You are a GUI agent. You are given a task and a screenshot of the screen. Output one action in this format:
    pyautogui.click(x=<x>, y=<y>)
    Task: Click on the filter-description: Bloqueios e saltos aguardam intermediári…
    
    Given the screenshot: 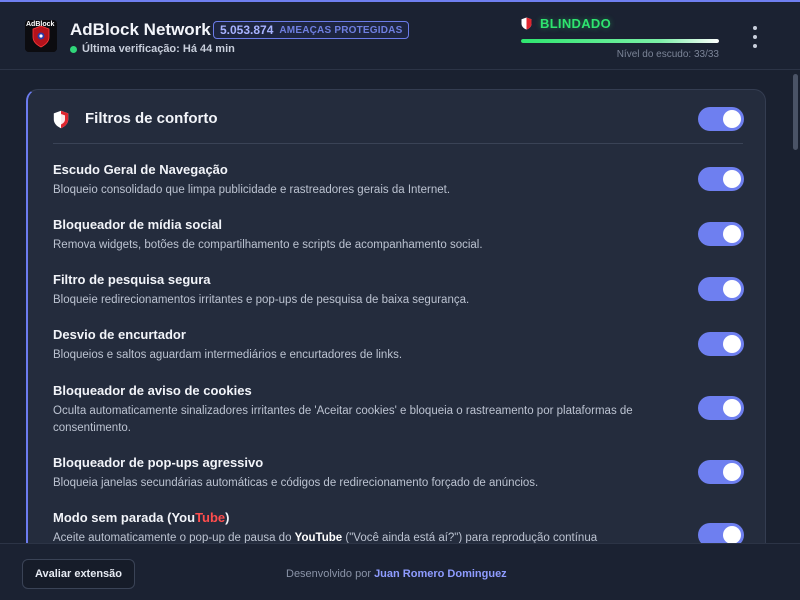 What is the action you would take?
    pyautogui.click(x=228, y=355)
    